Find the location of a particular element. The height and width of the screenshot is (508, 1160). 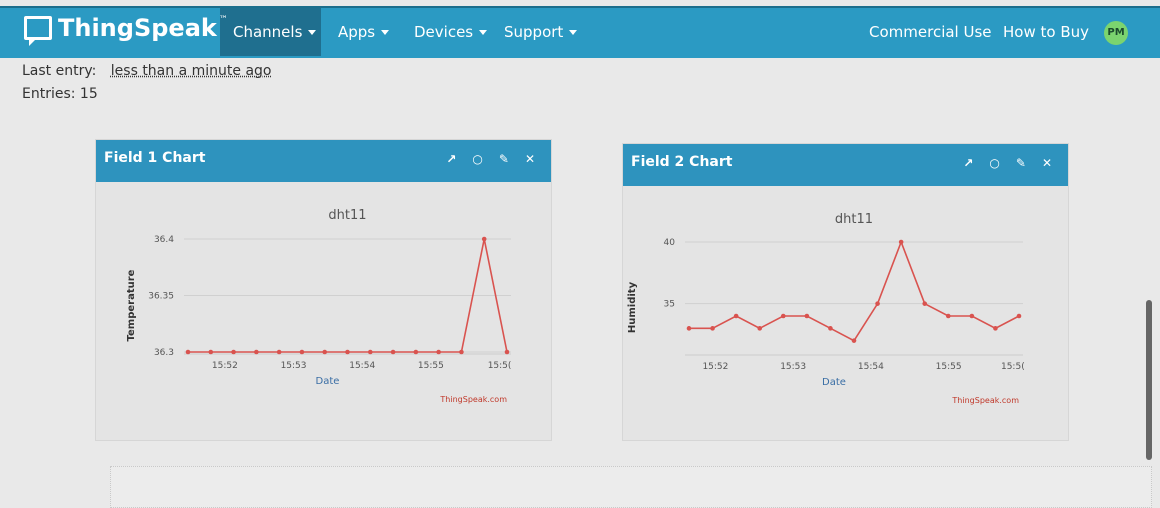

nav-channels: Channels is located at coordinates (275, 32).